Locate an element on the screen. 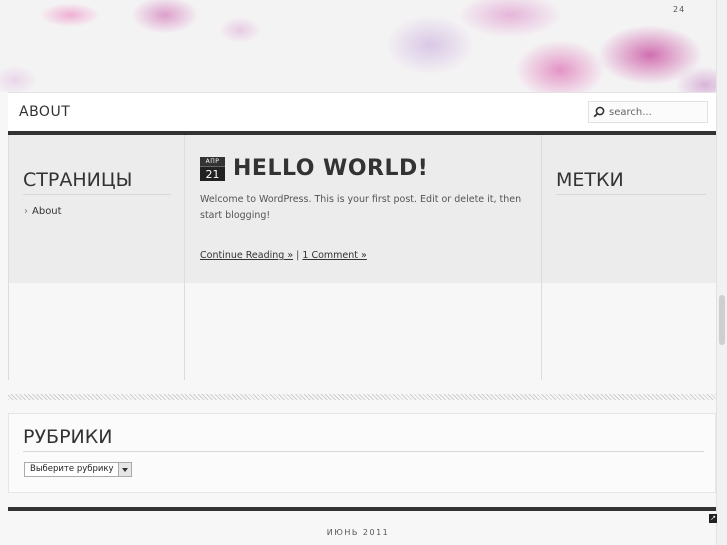 Image resolution: width=727 pixels, height=545 pixels. comments-link: 1 Comment » is located at coordinates (334, 255).